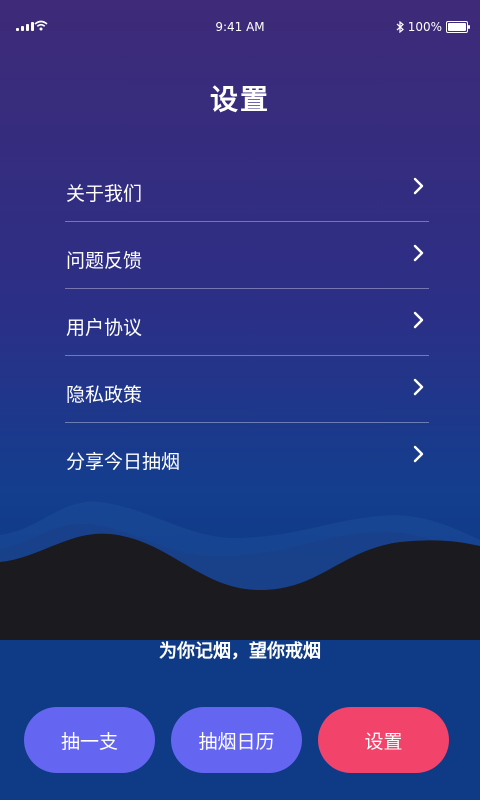  What do you see at coordinates (383, 740) in the screenshot?
I see `settings-button: 设置` at bounding box center [383, 740].